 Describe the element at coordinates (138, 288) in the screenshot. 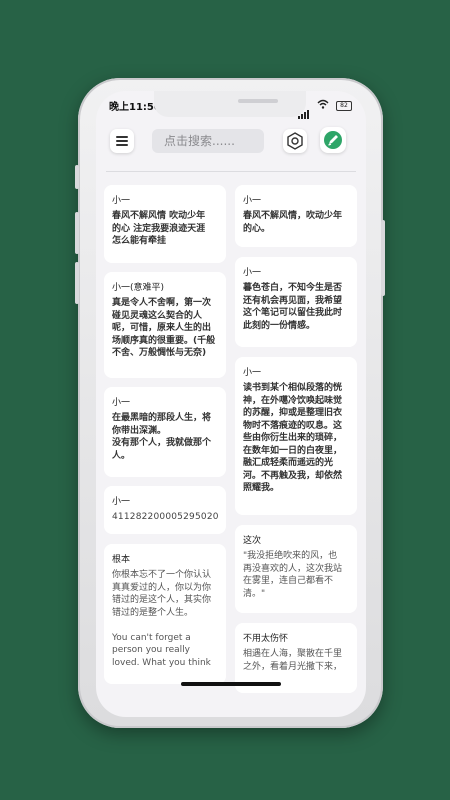

I see `note-title: 小一(意难平)` at that location.